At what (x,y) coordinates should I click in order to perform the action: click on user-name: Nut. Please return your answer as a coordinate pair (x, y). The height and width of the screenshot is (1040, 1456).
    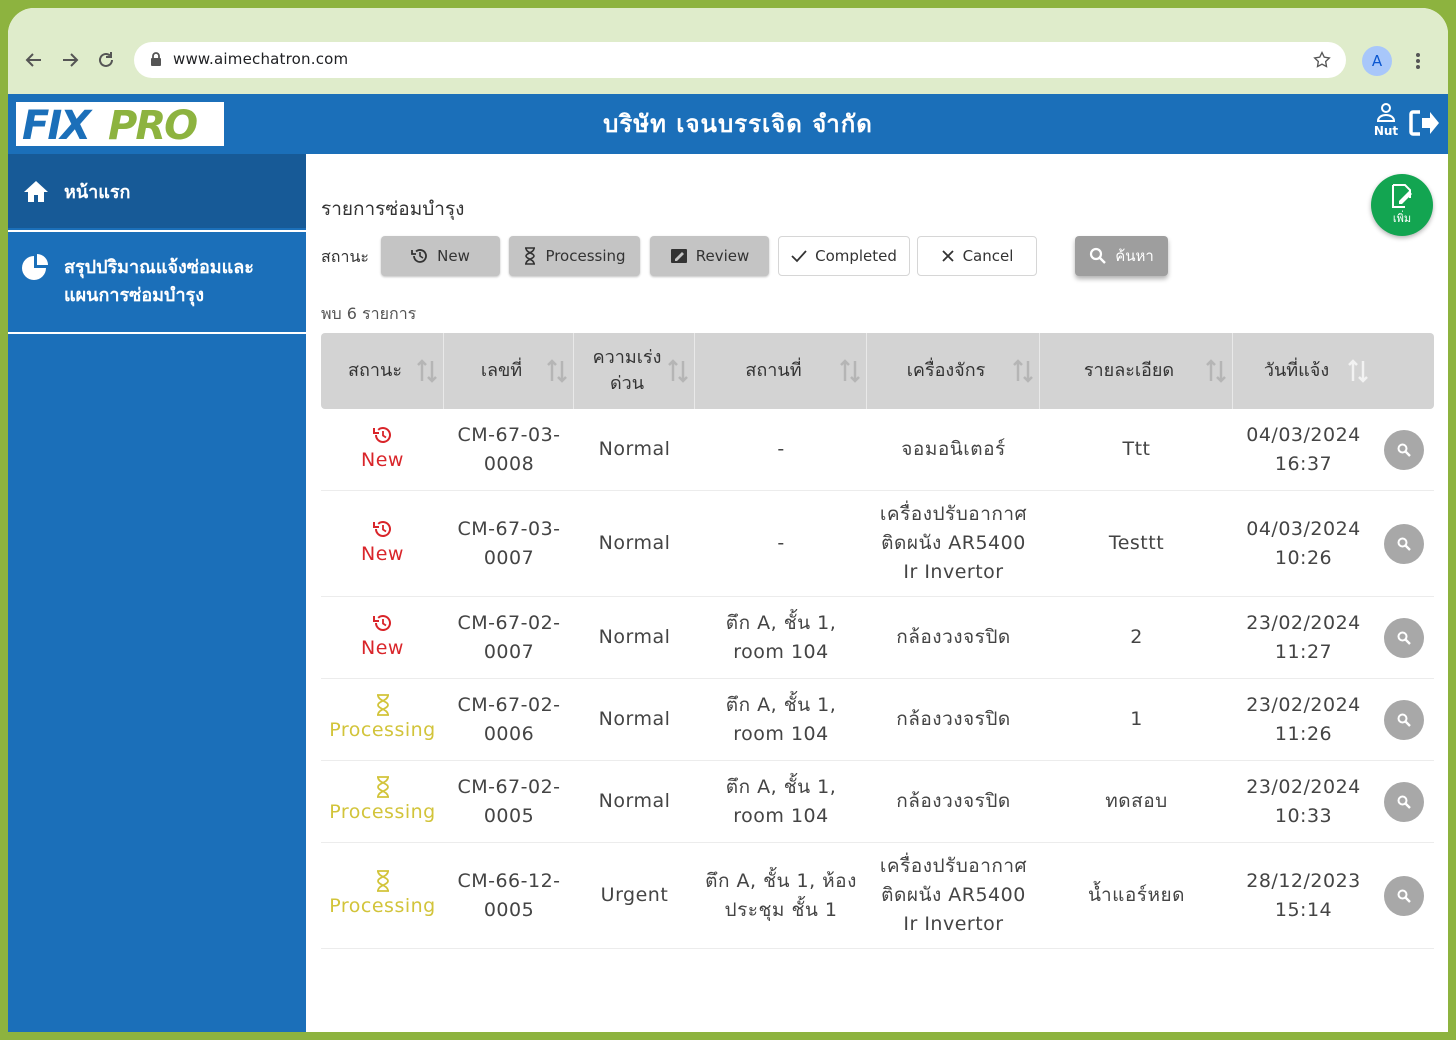
    Looking at the image, I should click on (1386, 131).